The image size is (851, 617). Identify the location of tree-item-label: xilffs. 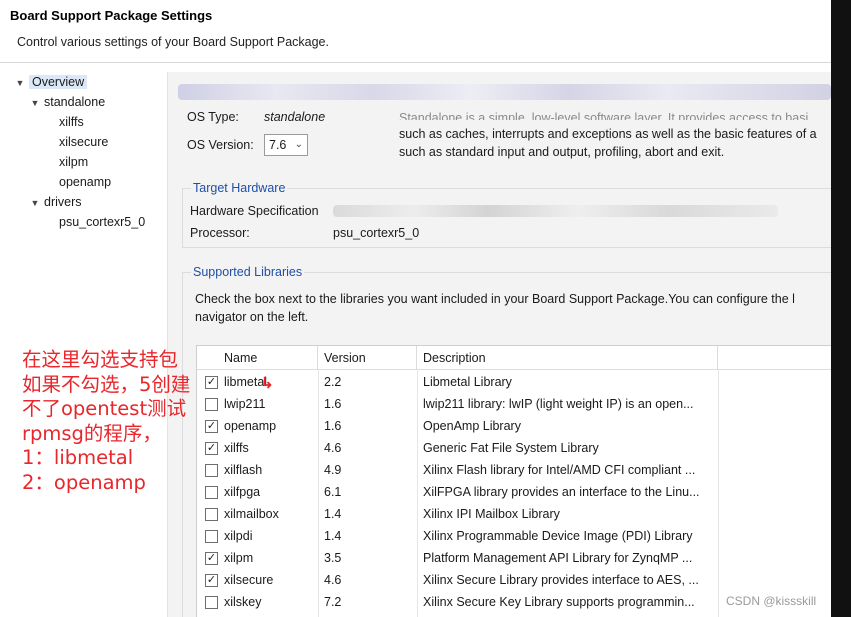
(71, 122).